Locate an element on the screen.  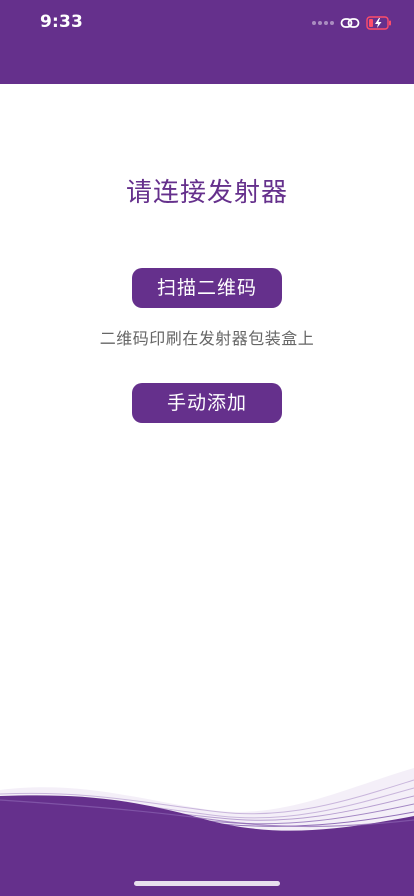
link-icon is located at coordinates (350, 23).